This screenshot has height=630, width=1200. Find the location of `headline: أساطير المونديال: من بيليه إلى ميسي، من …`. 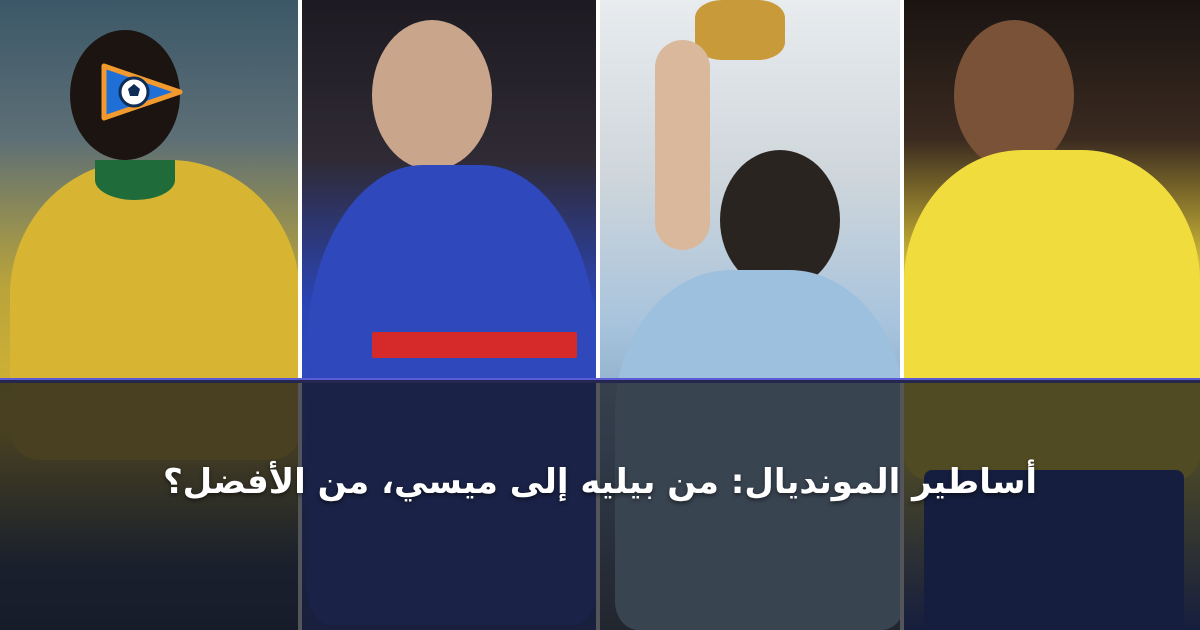

headline: أساطير المونديال: من بيليه إلى ميسي، من … is located at coordinates (600, 482).